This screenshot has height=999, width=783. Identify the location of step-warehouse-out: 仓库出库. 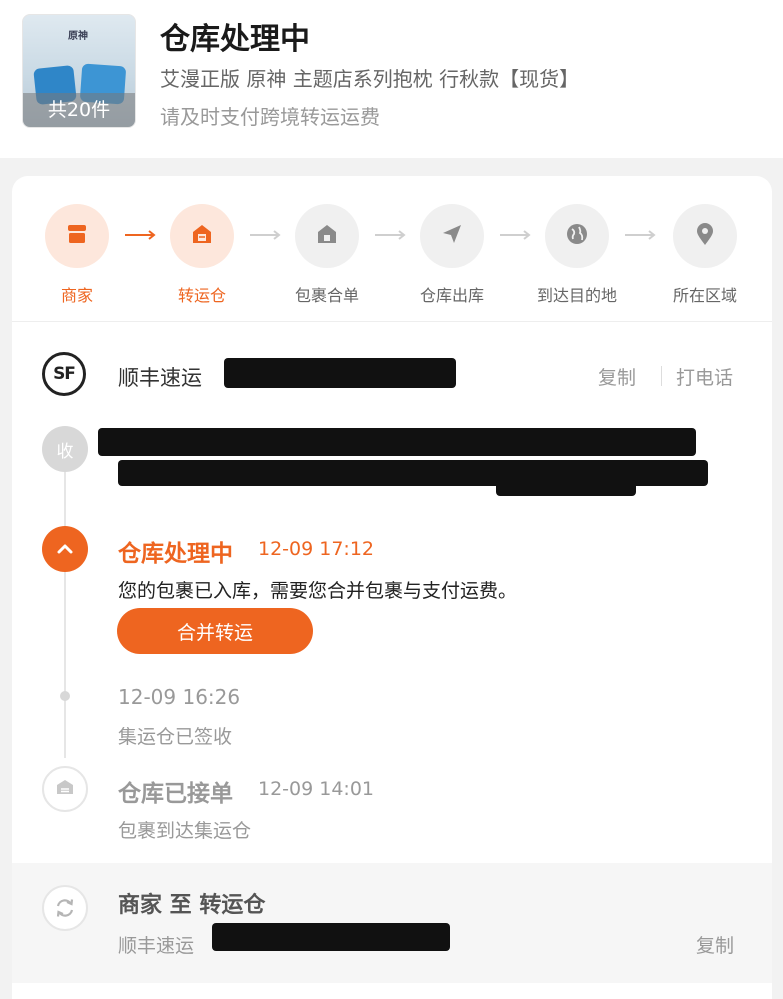
(452, 255).